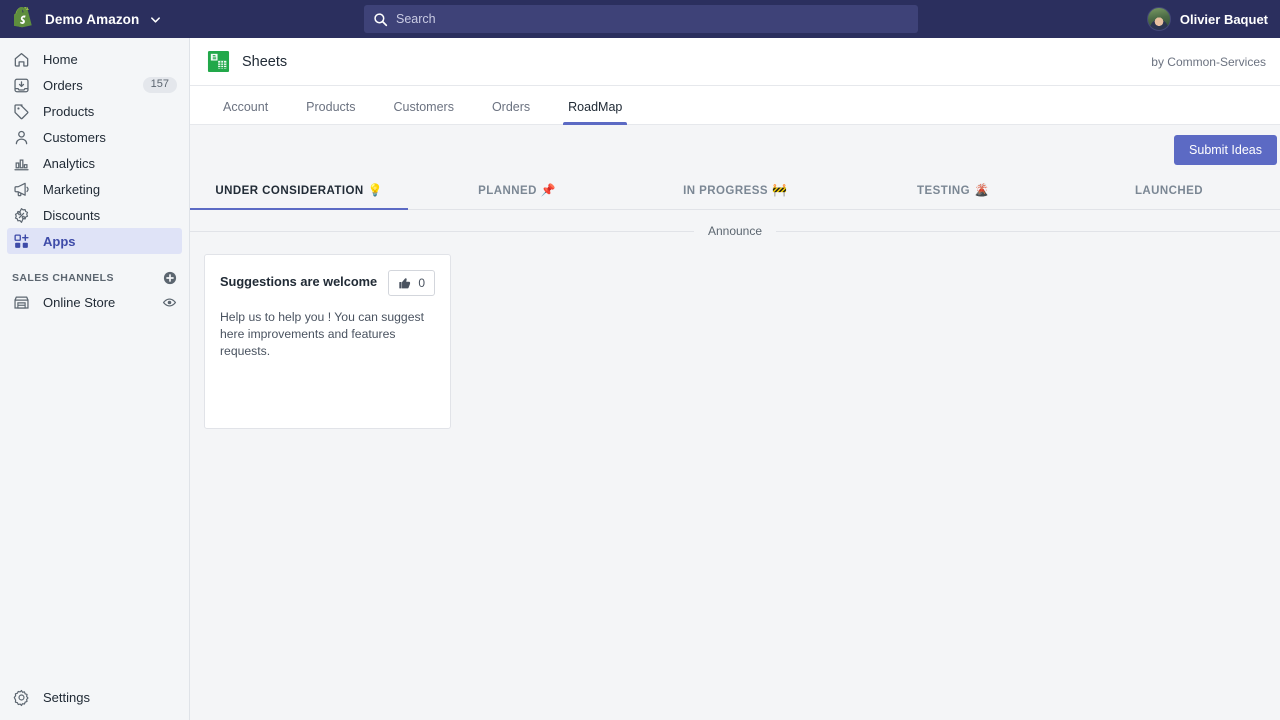  Describe the element at coordinates (21, 59) in the screenshot. I see `home-icon` at that location.